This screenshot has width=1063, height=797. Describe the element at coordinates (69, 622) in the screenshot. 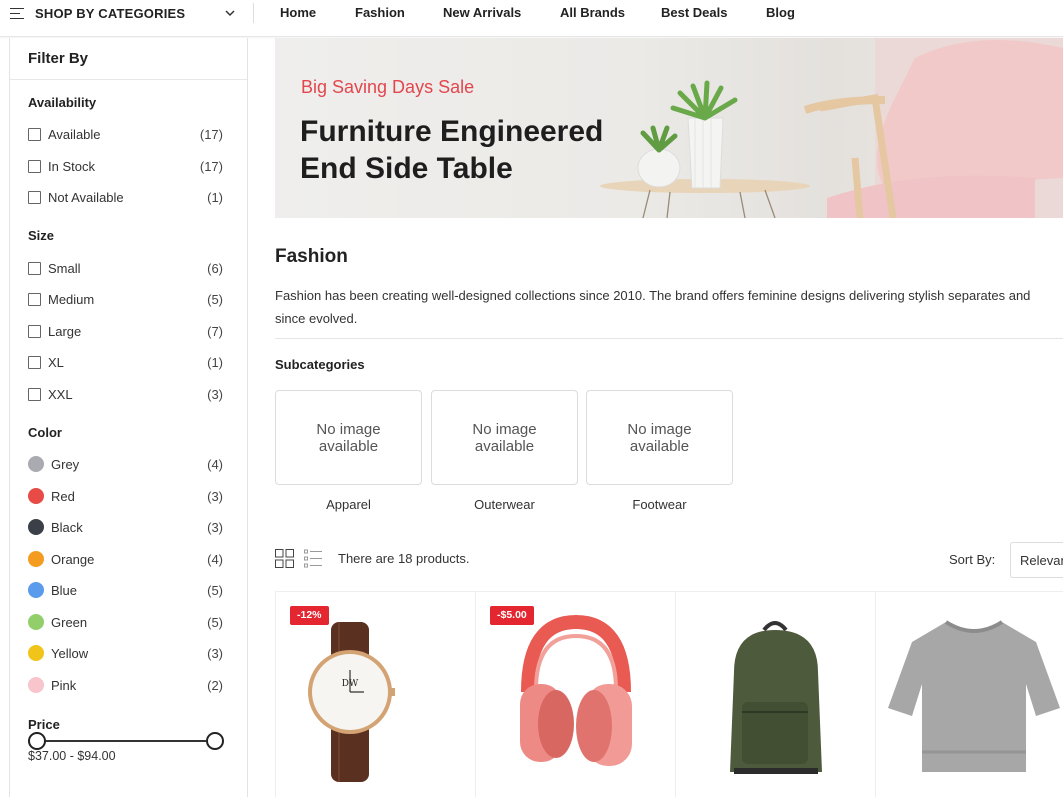

I see `filter-label: Green` at that location.